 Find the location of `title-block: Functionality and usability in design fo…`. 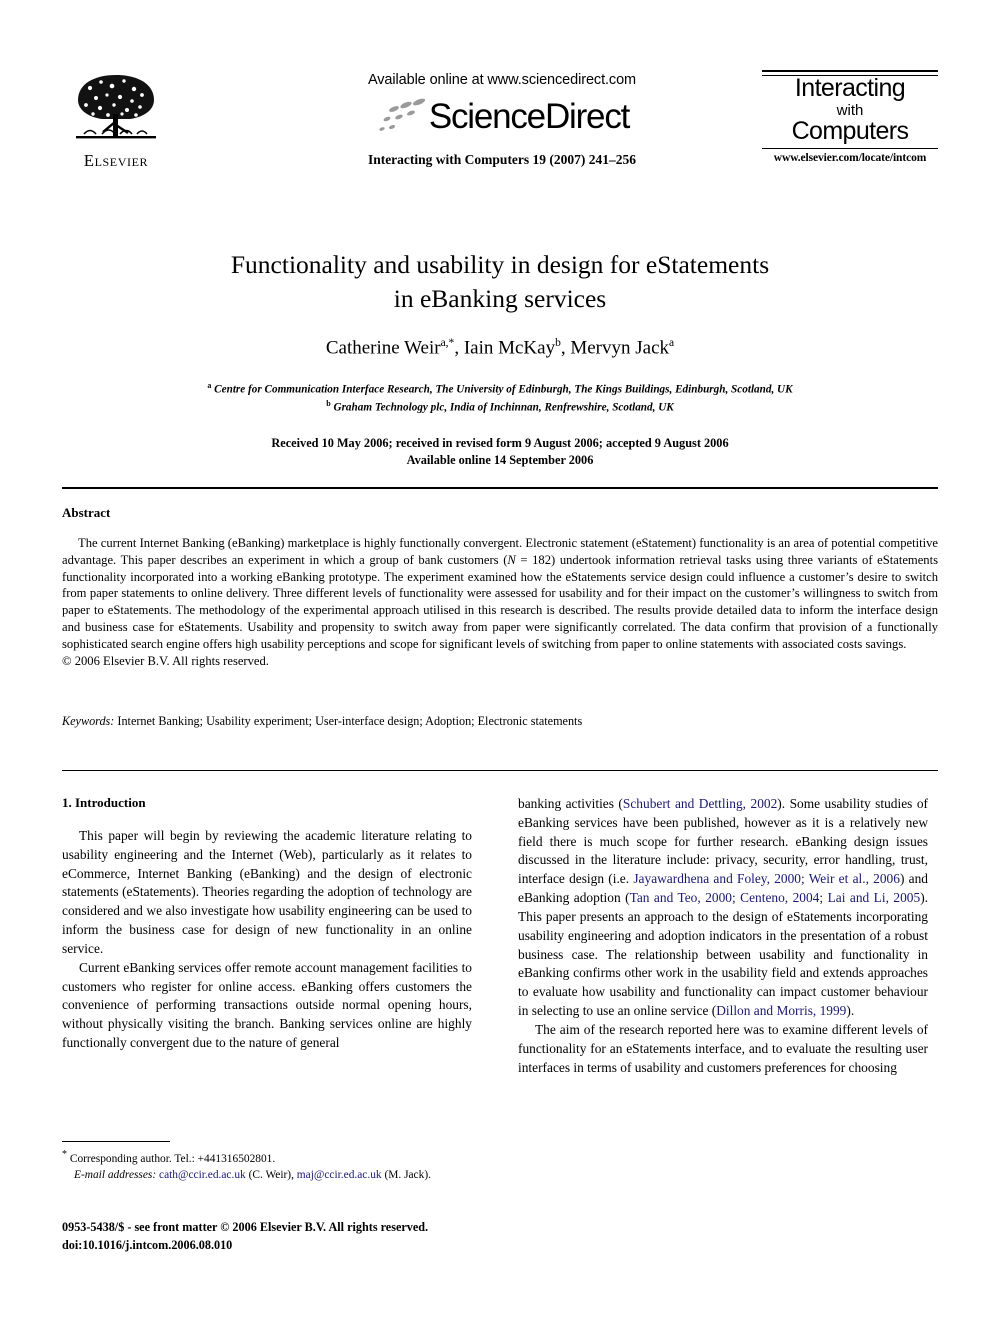

title-block: Functionality and usability in design fo… is located at coordinates (500, 359).